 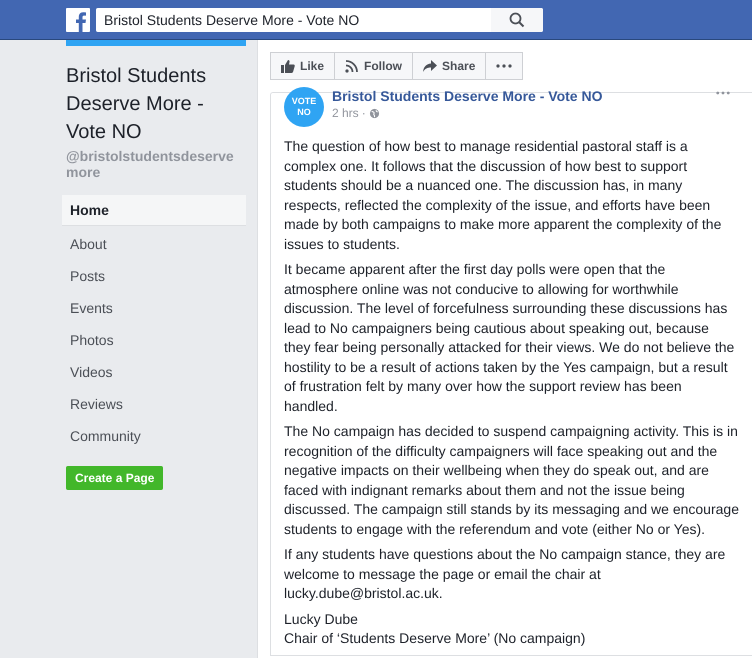 I want to click on search-field: Bristol Students Deserve More - Vote NO, so click(x=319, y=20).